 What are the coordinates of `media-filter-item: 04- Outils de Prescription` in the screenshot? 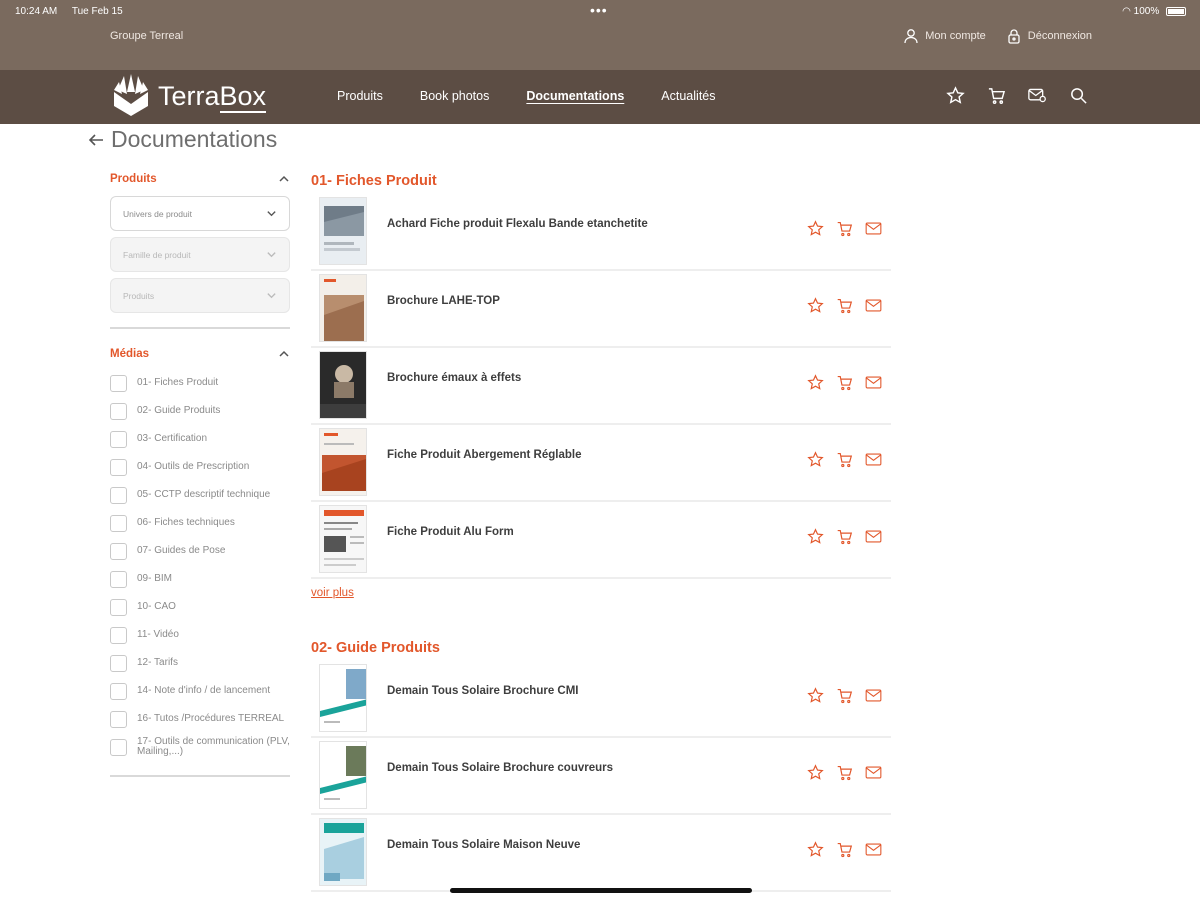 It's located at (200, 467).